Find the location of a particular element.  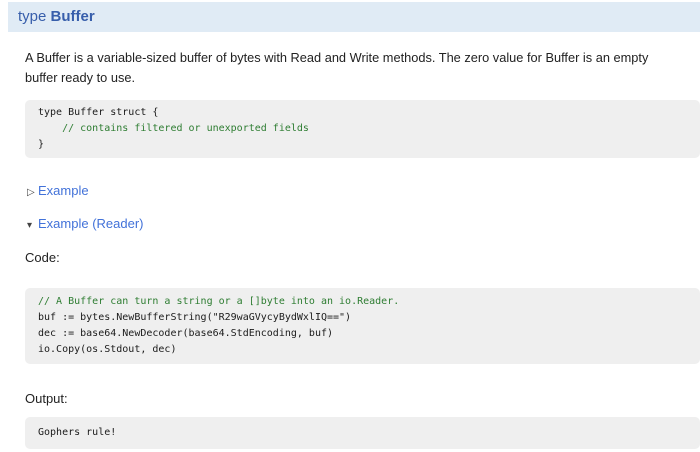

type-keyword: type is located at coordinates (32, 16).